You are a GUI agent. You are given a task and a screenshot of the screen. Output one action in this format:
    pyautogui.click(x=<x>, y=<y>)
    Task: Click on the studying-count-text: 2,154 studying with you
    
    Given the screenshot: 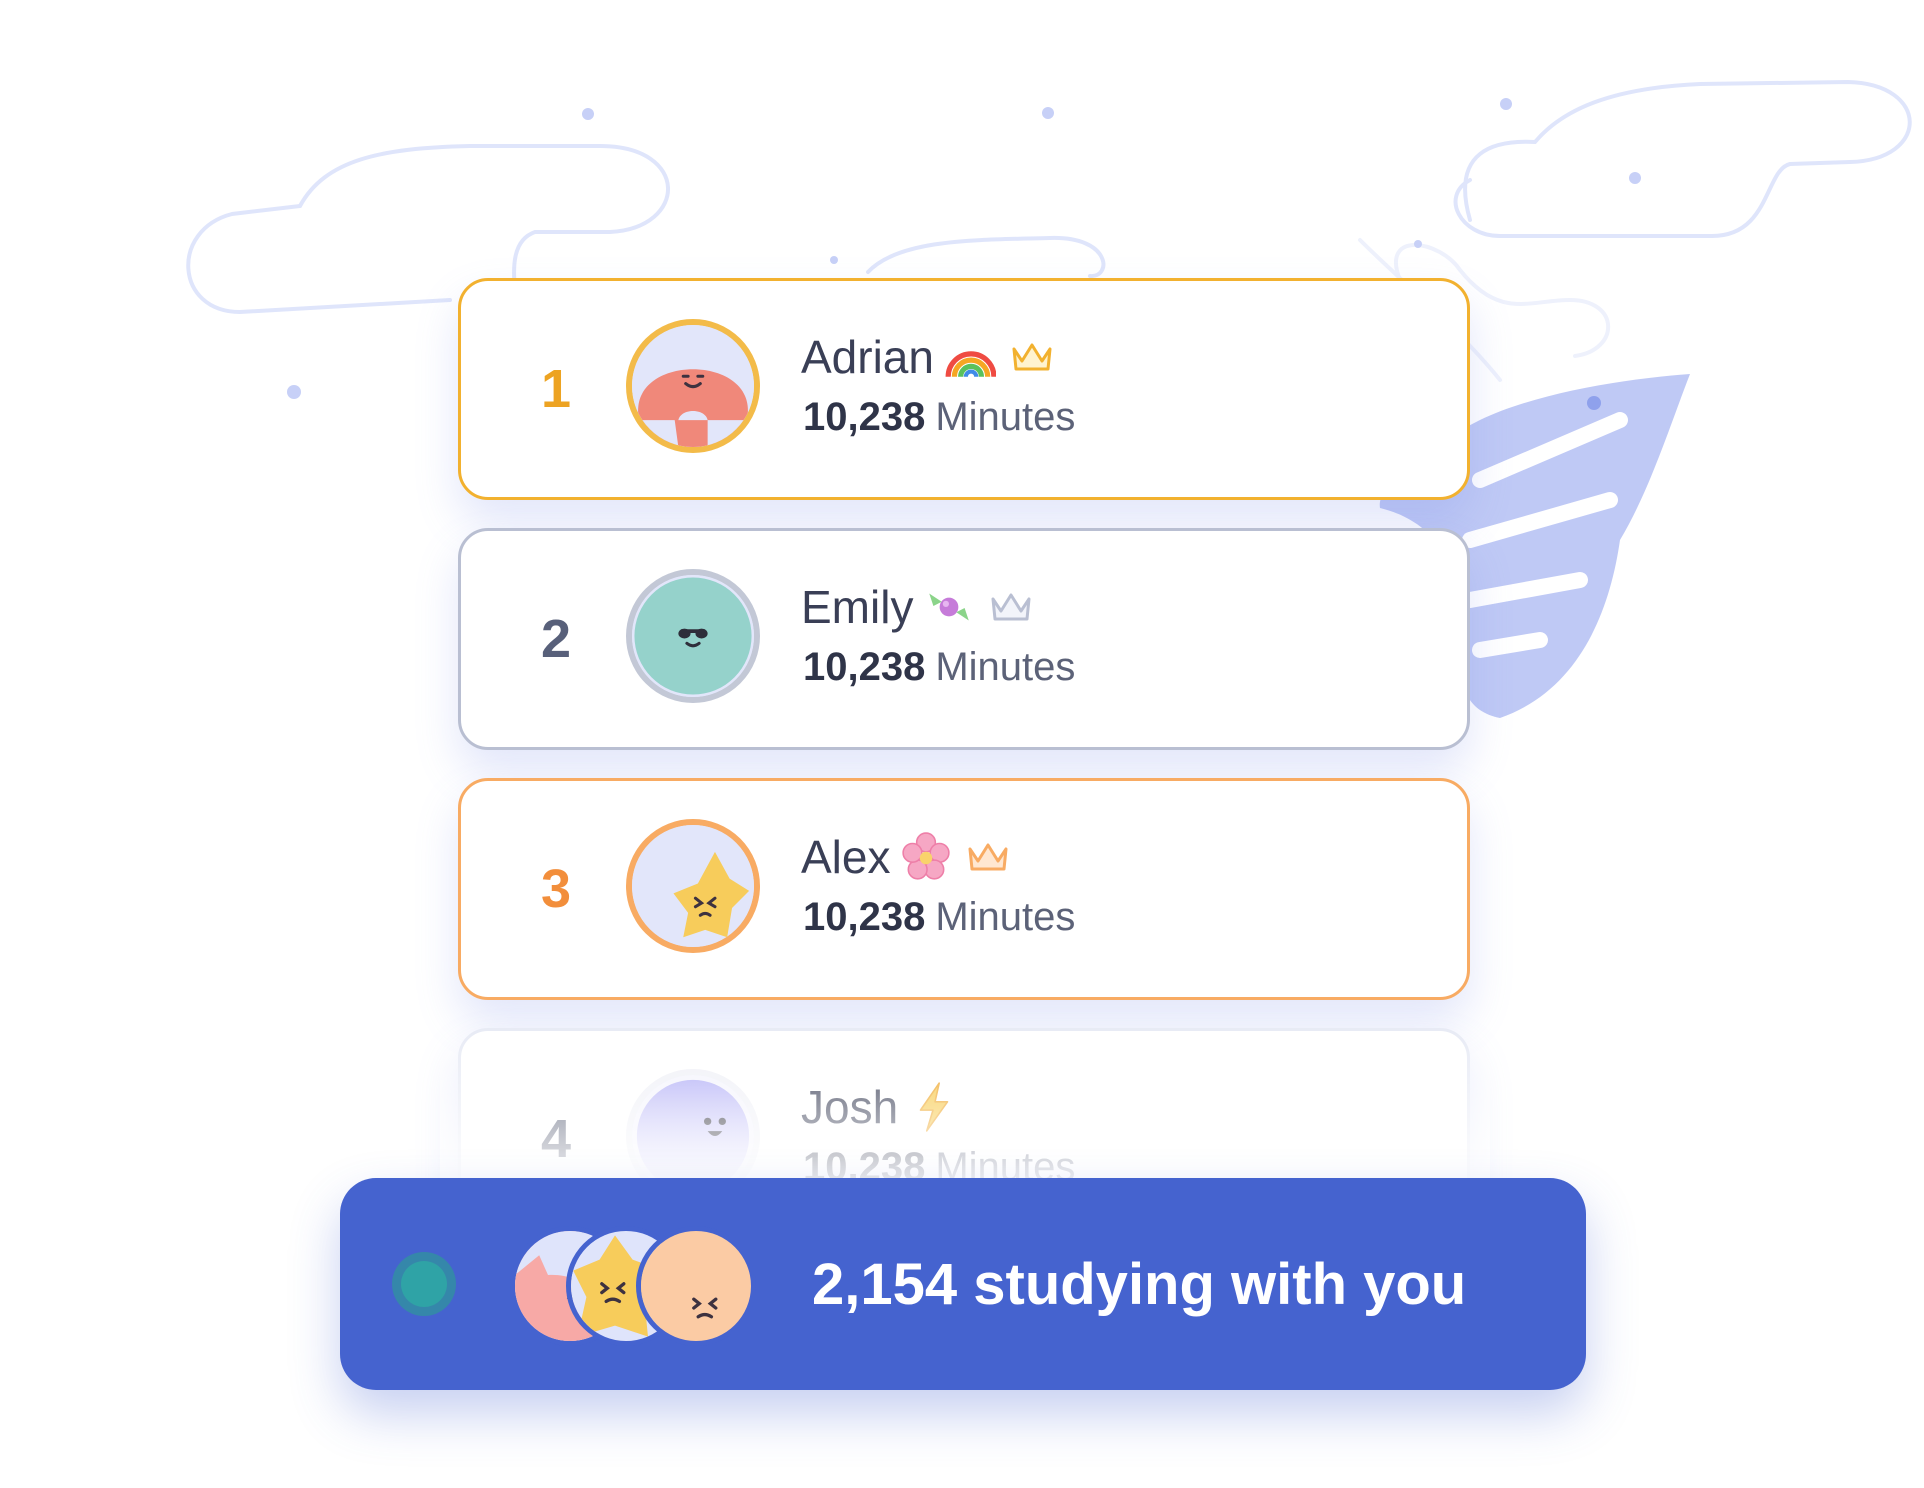 What is the action you would take?
    pyautogui.click(x=1139, y=1284)
    